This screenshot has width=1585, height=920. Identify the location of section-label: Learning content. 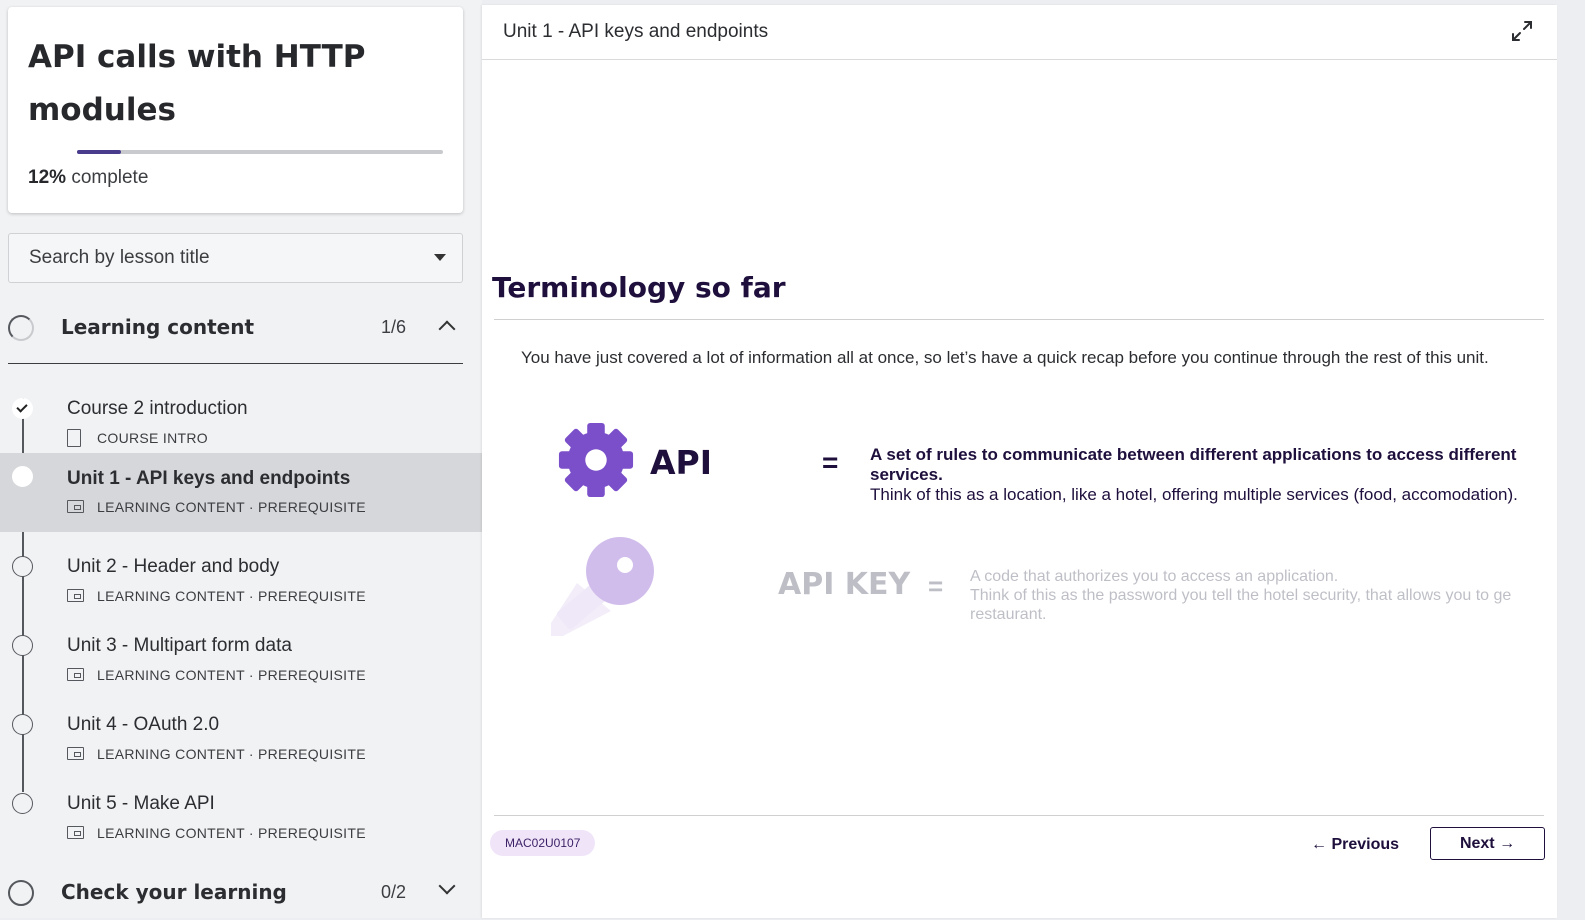
(158, 327).